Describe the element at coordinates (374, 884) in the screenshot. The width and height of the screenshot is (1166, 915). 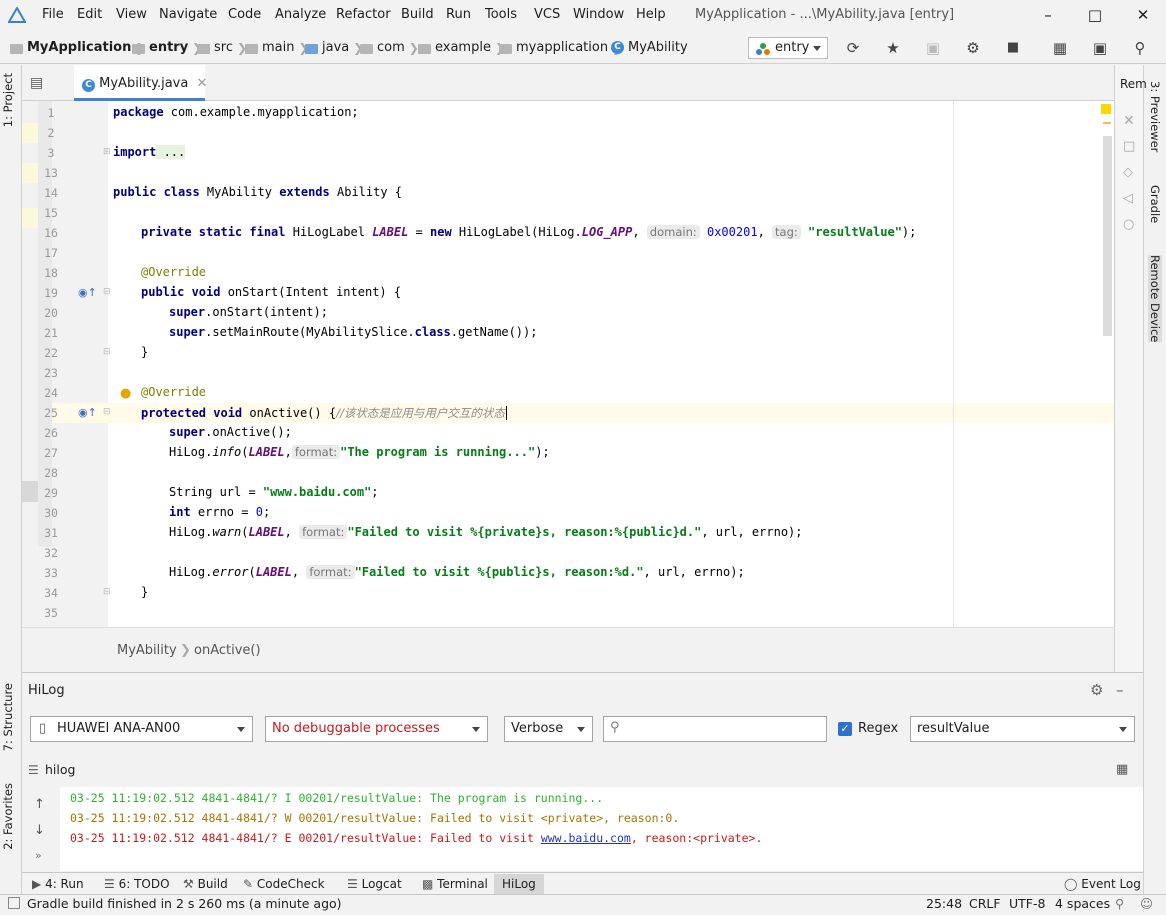
I see `tab-logcat: ☰ Logcat` at that location.